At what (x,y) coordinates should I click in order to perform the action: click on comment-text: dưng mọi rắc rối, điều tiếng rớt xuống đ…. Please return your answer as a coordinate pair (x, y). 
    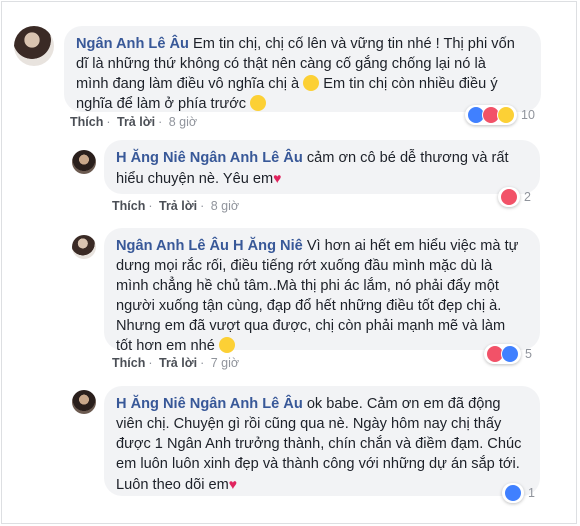
    Looking at the image, I should click on (304, 266).